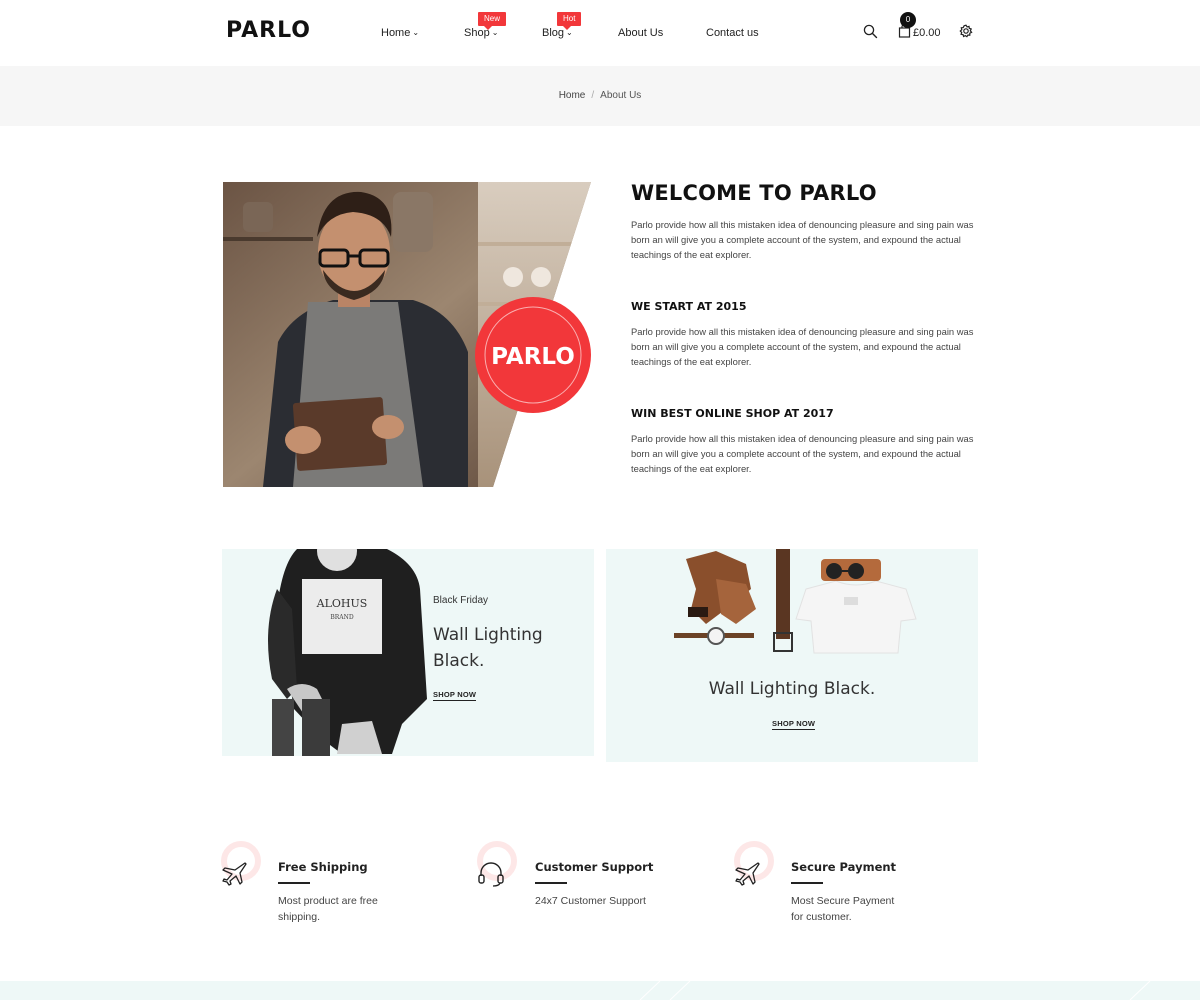 The image size is (1200, 1000). What do you see at coordinates (640, 33) in the screenshot?
I see `nav-about: About Us` at bounding box center [640, 33].